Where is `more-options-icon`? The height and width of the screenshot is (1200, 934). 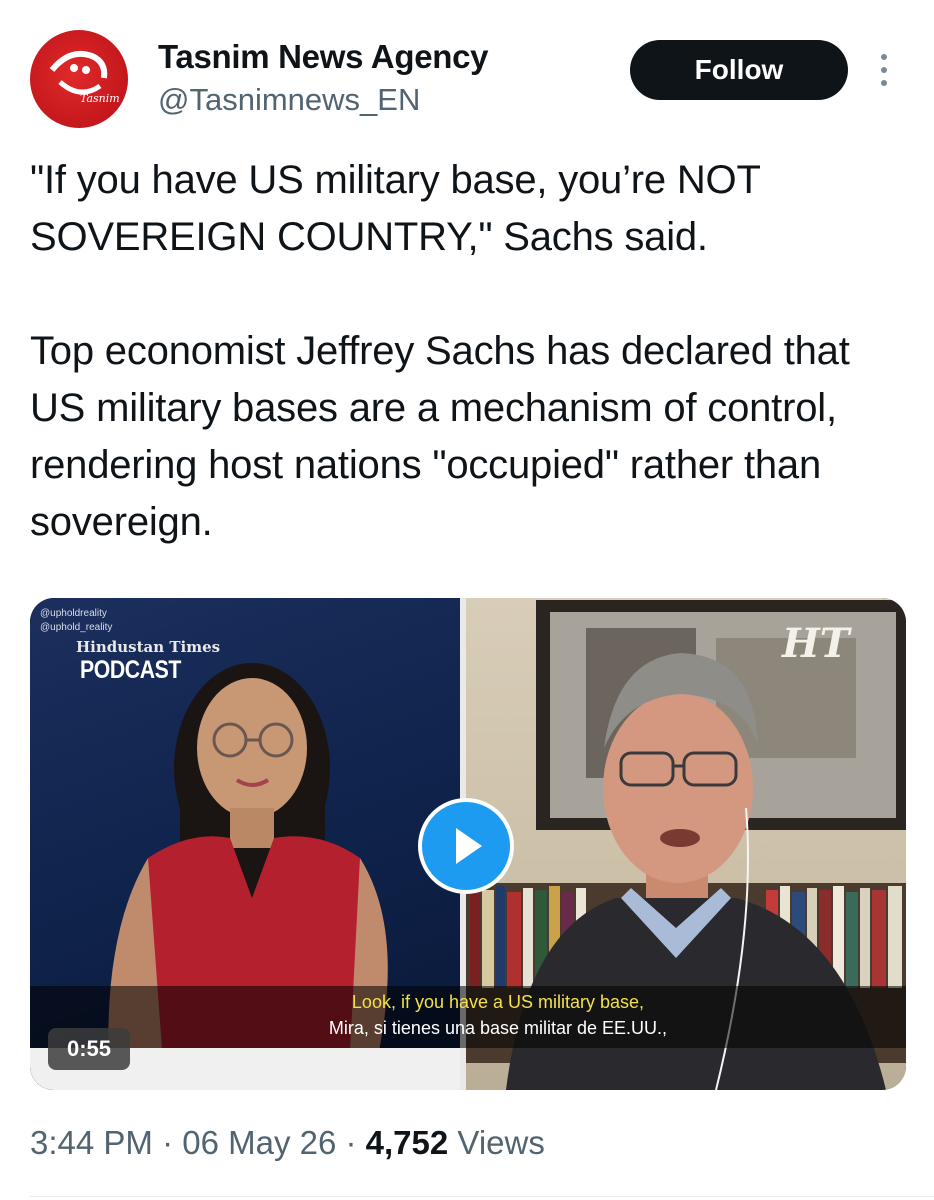 more-options-icon is located at coordinates (884, 71).